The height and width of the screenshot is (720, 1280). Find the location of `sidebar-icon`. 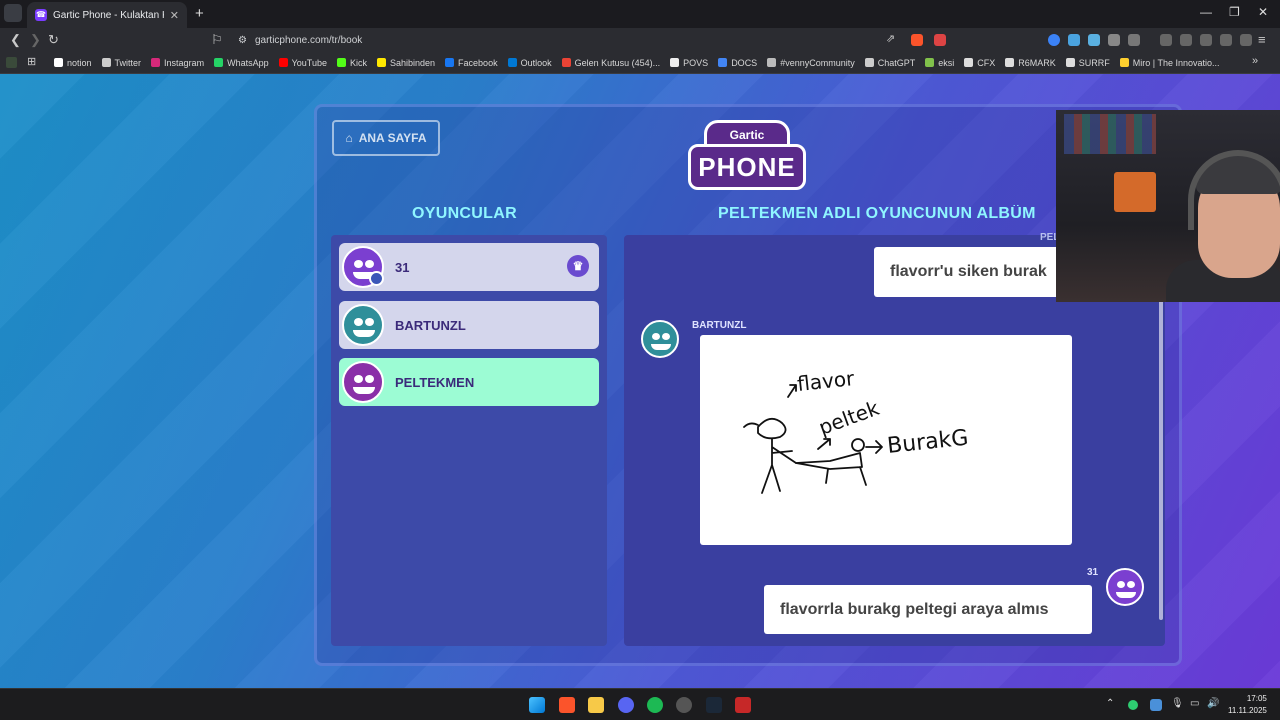

sidebar-icon is located at coordinates (1186, 40).